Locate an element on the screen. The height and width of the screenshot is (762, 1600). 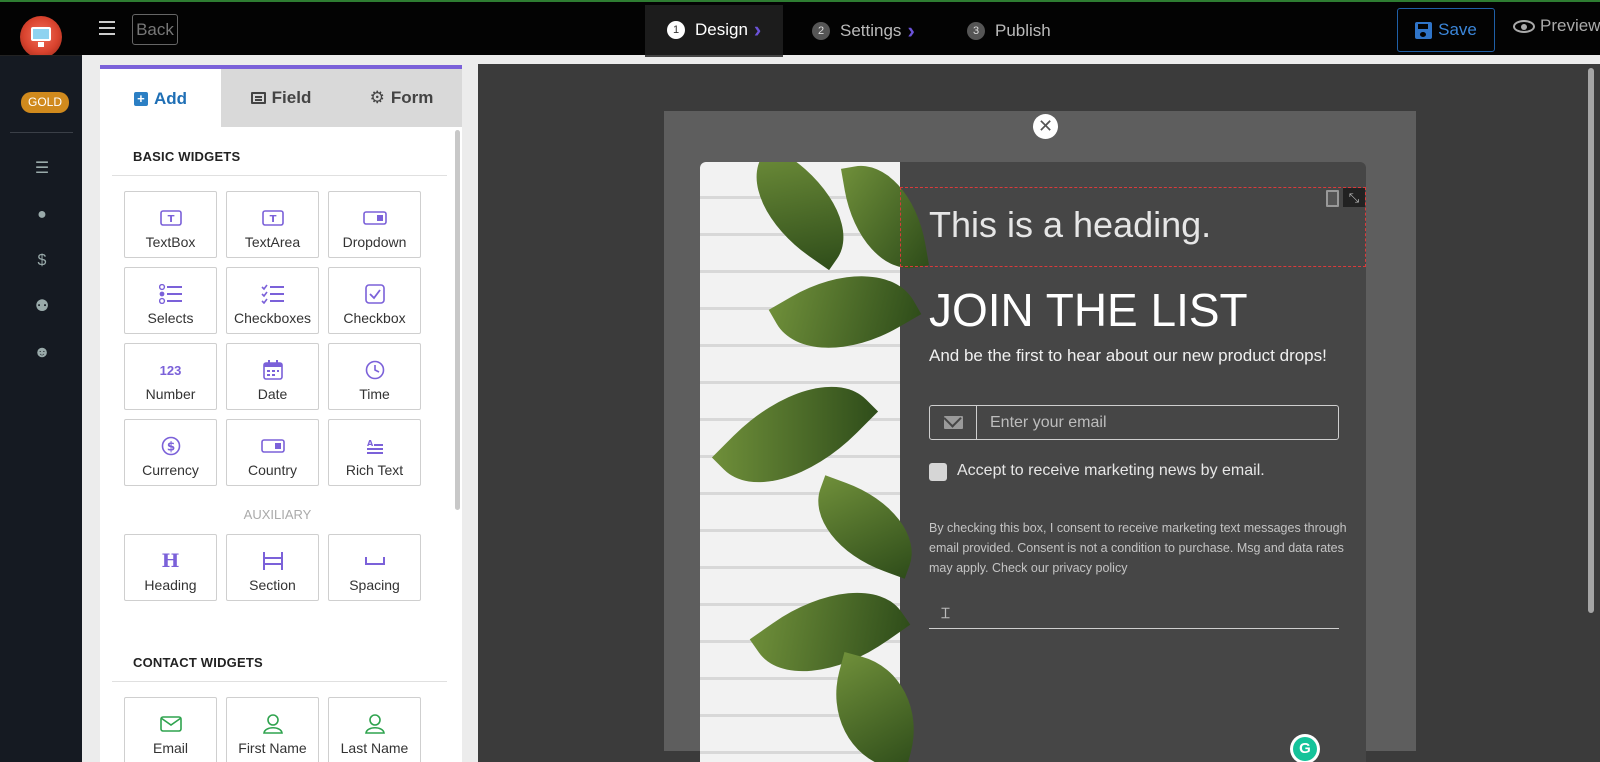
widget-label: Last Name is located at coordinates (374, 748).